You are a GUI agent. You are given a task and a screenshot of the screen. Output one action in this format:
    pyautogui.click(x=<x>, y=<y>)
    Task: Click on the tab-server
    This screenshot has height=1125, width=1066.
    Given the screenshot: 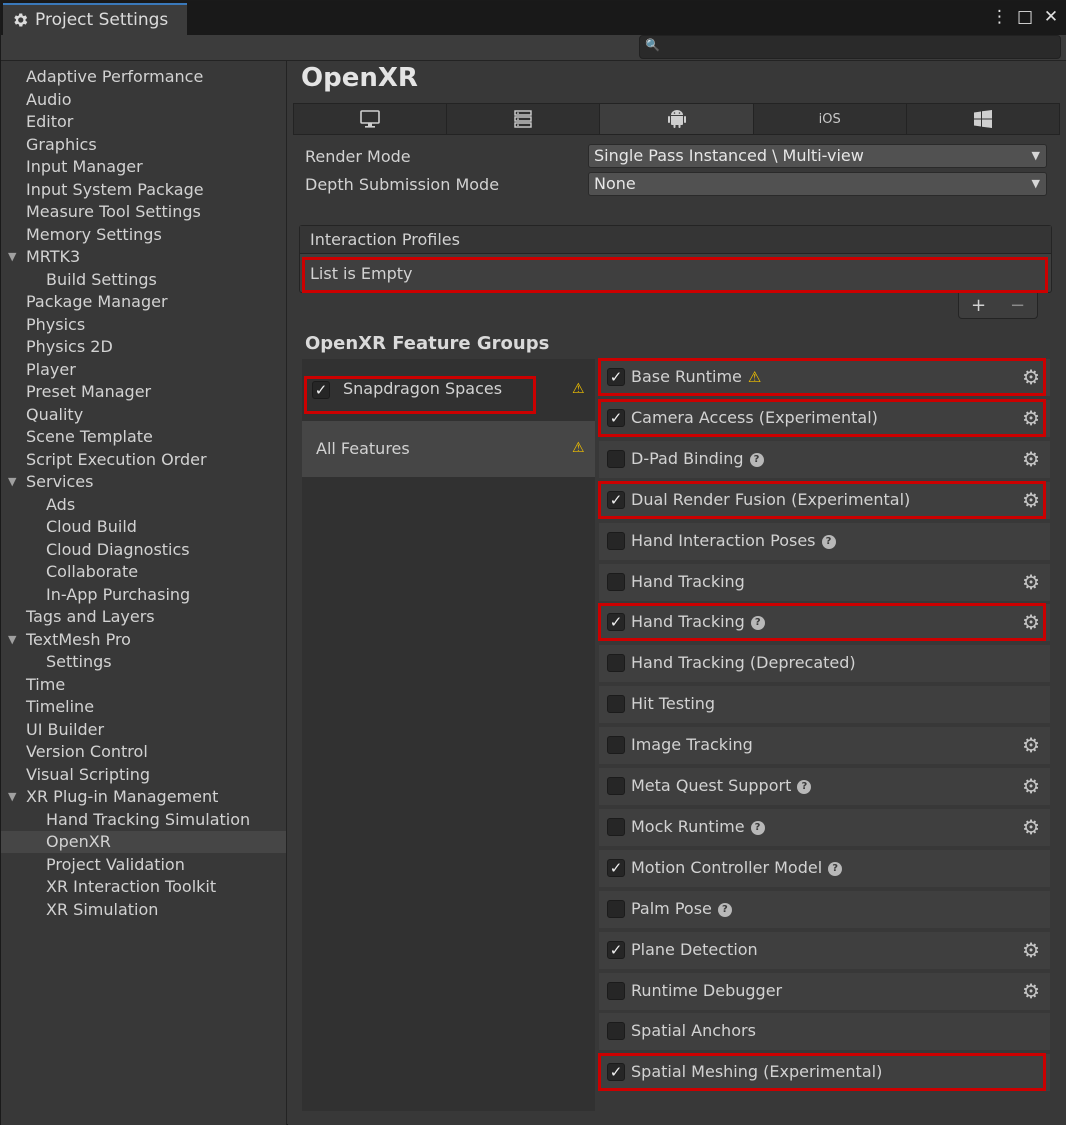 What is the action you would take?
    pyautogui.click(x=524, y=119)
    